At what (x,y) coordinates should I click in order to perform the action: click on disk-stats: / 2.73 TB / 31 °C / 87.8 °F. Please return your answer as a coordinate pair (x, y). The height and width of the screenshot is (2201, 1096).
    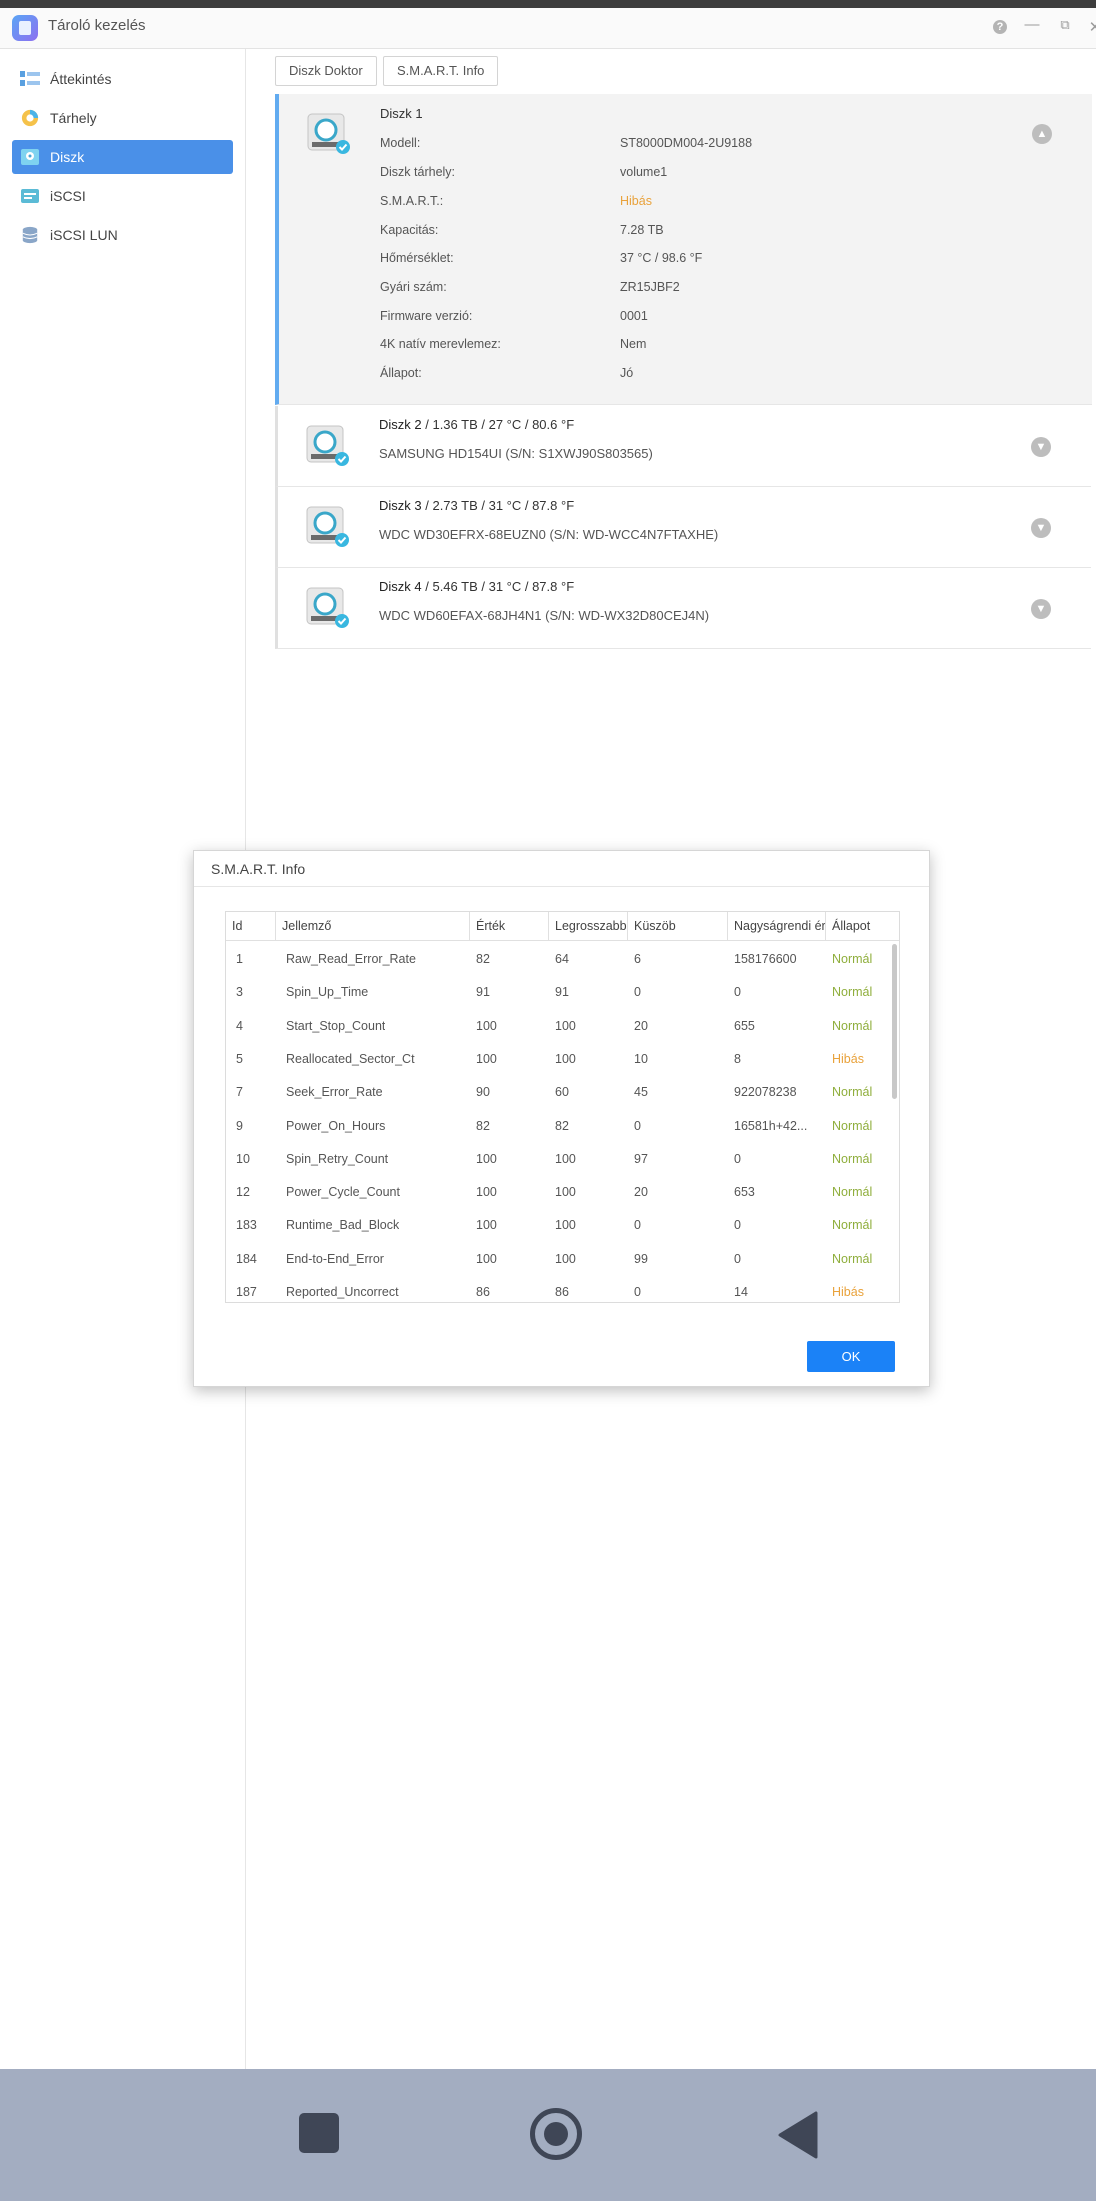
    Looking at the image, I should click on (498, 505).